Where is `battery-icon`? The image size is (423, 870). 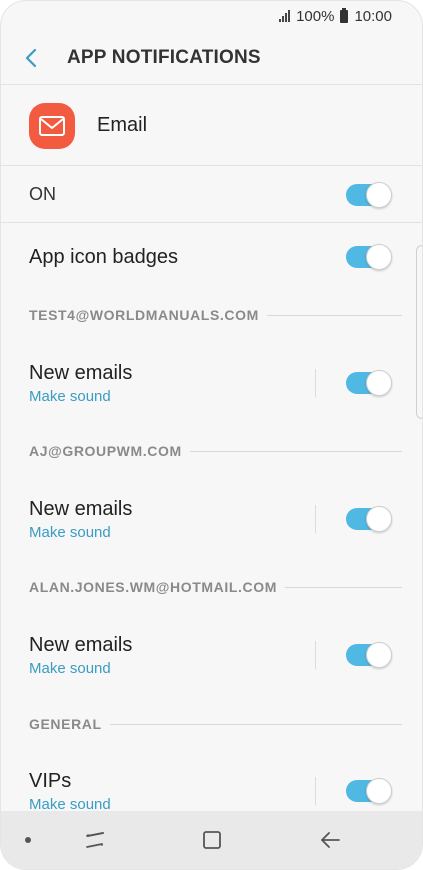 battery-icon is located at coordinates (344, 15).